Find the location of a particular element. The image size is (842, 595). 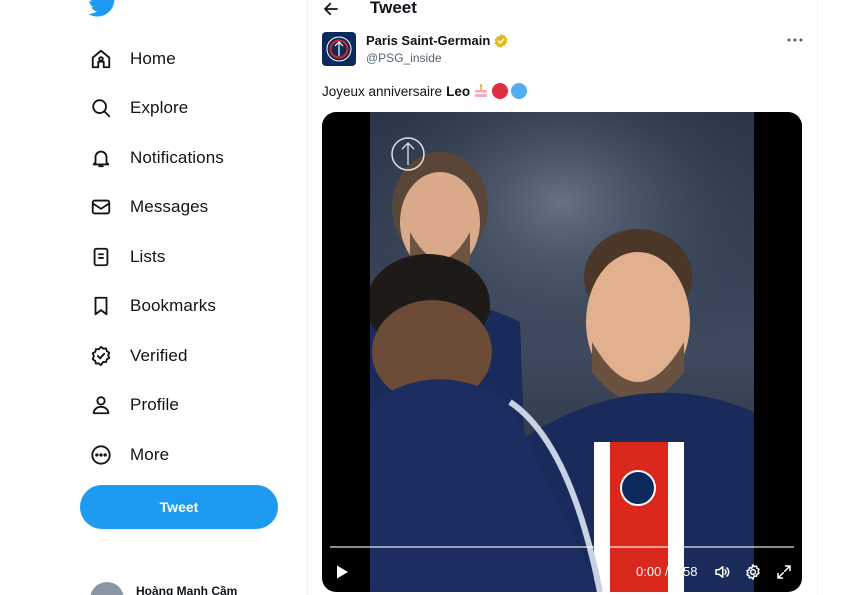

blue-circle-emoji-icon is located at coordinates (519, 91).